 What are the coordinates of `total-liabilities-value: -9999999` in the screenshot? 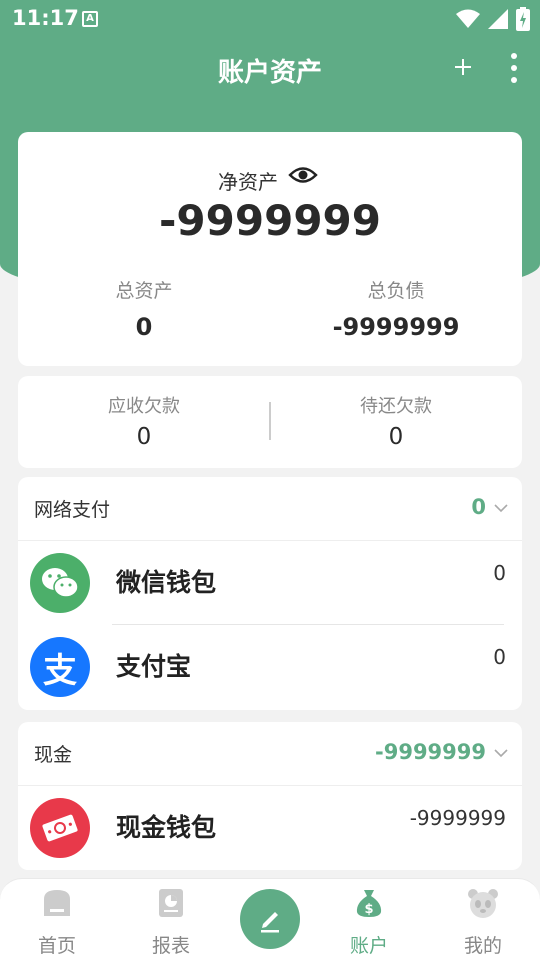 It's located at (396, 327).